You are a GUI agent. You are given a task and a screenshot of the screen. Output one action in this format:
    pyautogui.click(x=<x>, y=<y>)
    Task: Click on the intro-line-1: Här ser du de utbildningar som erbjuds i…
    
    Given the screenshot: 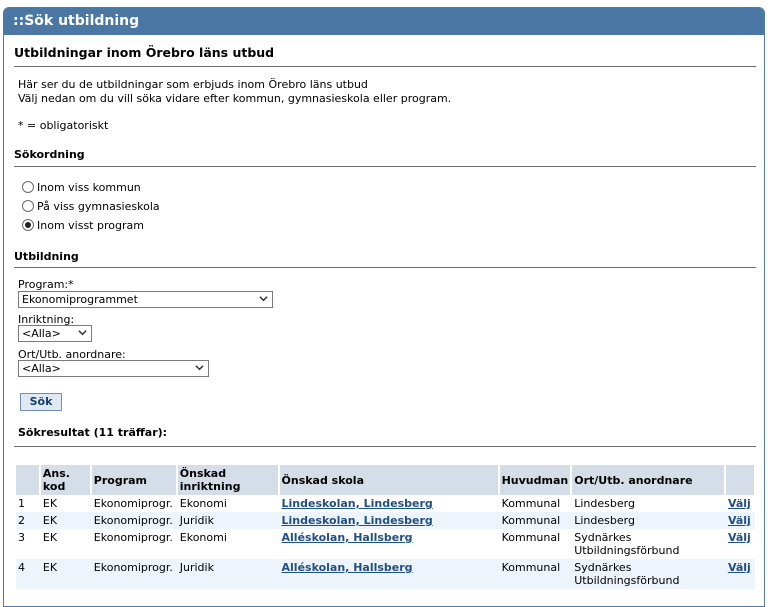 What is the action you would take?
    pyautogui.click(x=193, y=84)
    